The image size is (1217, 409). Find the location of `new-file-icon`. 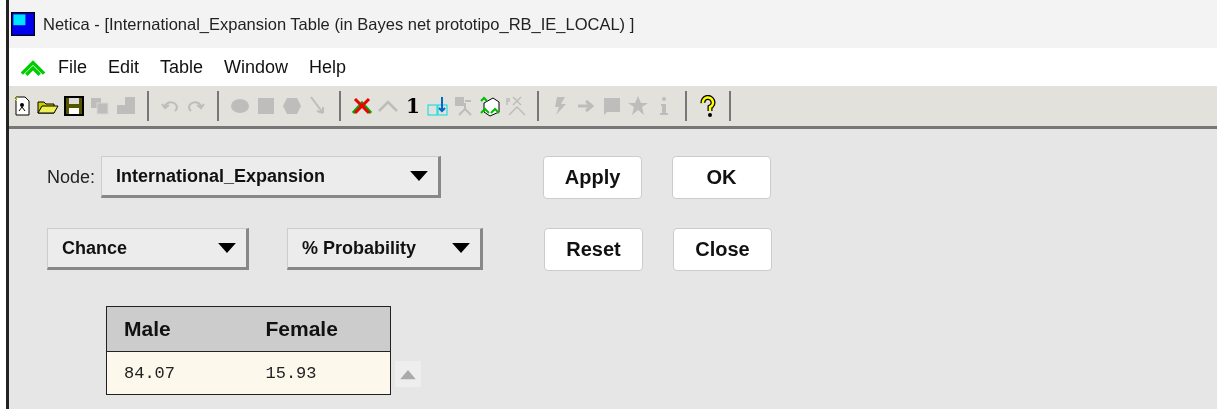

new-file-icon is located at coordinates (22, 106).